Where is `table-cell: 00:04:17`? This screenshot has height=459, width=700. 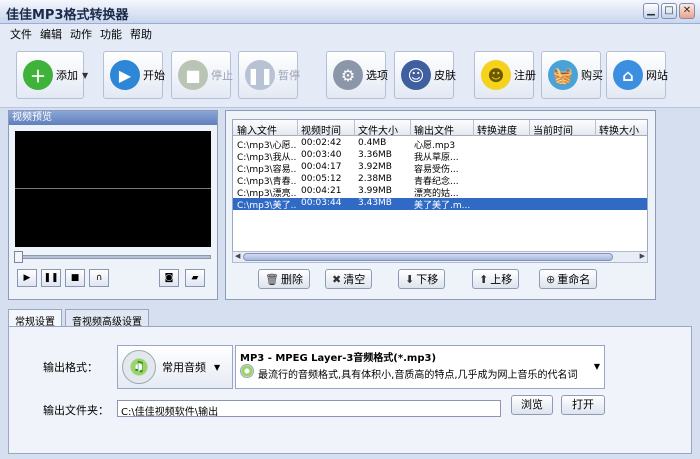 table-cell: 00:04:17 is located at coordinates (321, 167).